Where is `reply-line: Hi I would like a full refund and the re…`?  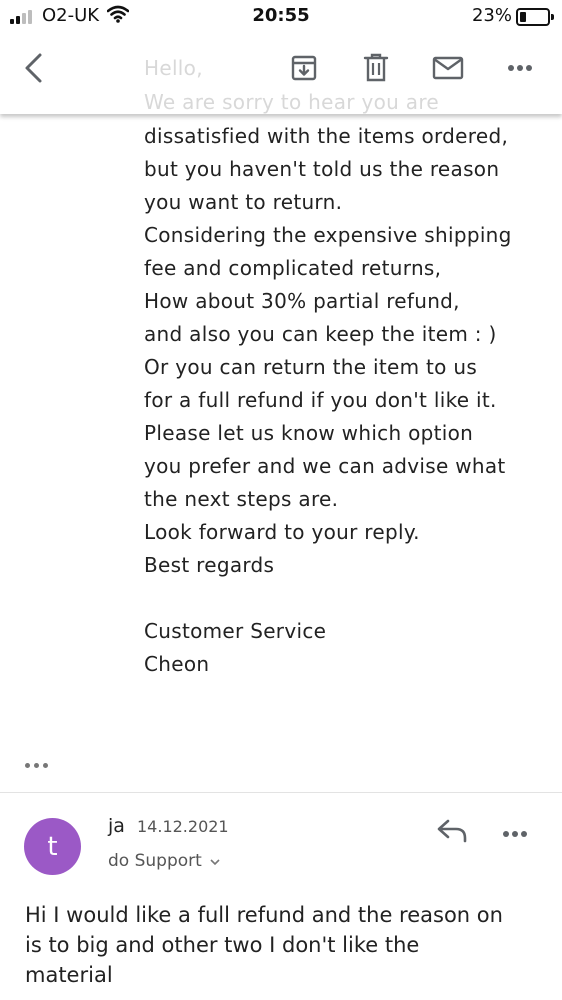 reply-line: Hi I would like a full refund and the re… is located at coordinates (264, 915).